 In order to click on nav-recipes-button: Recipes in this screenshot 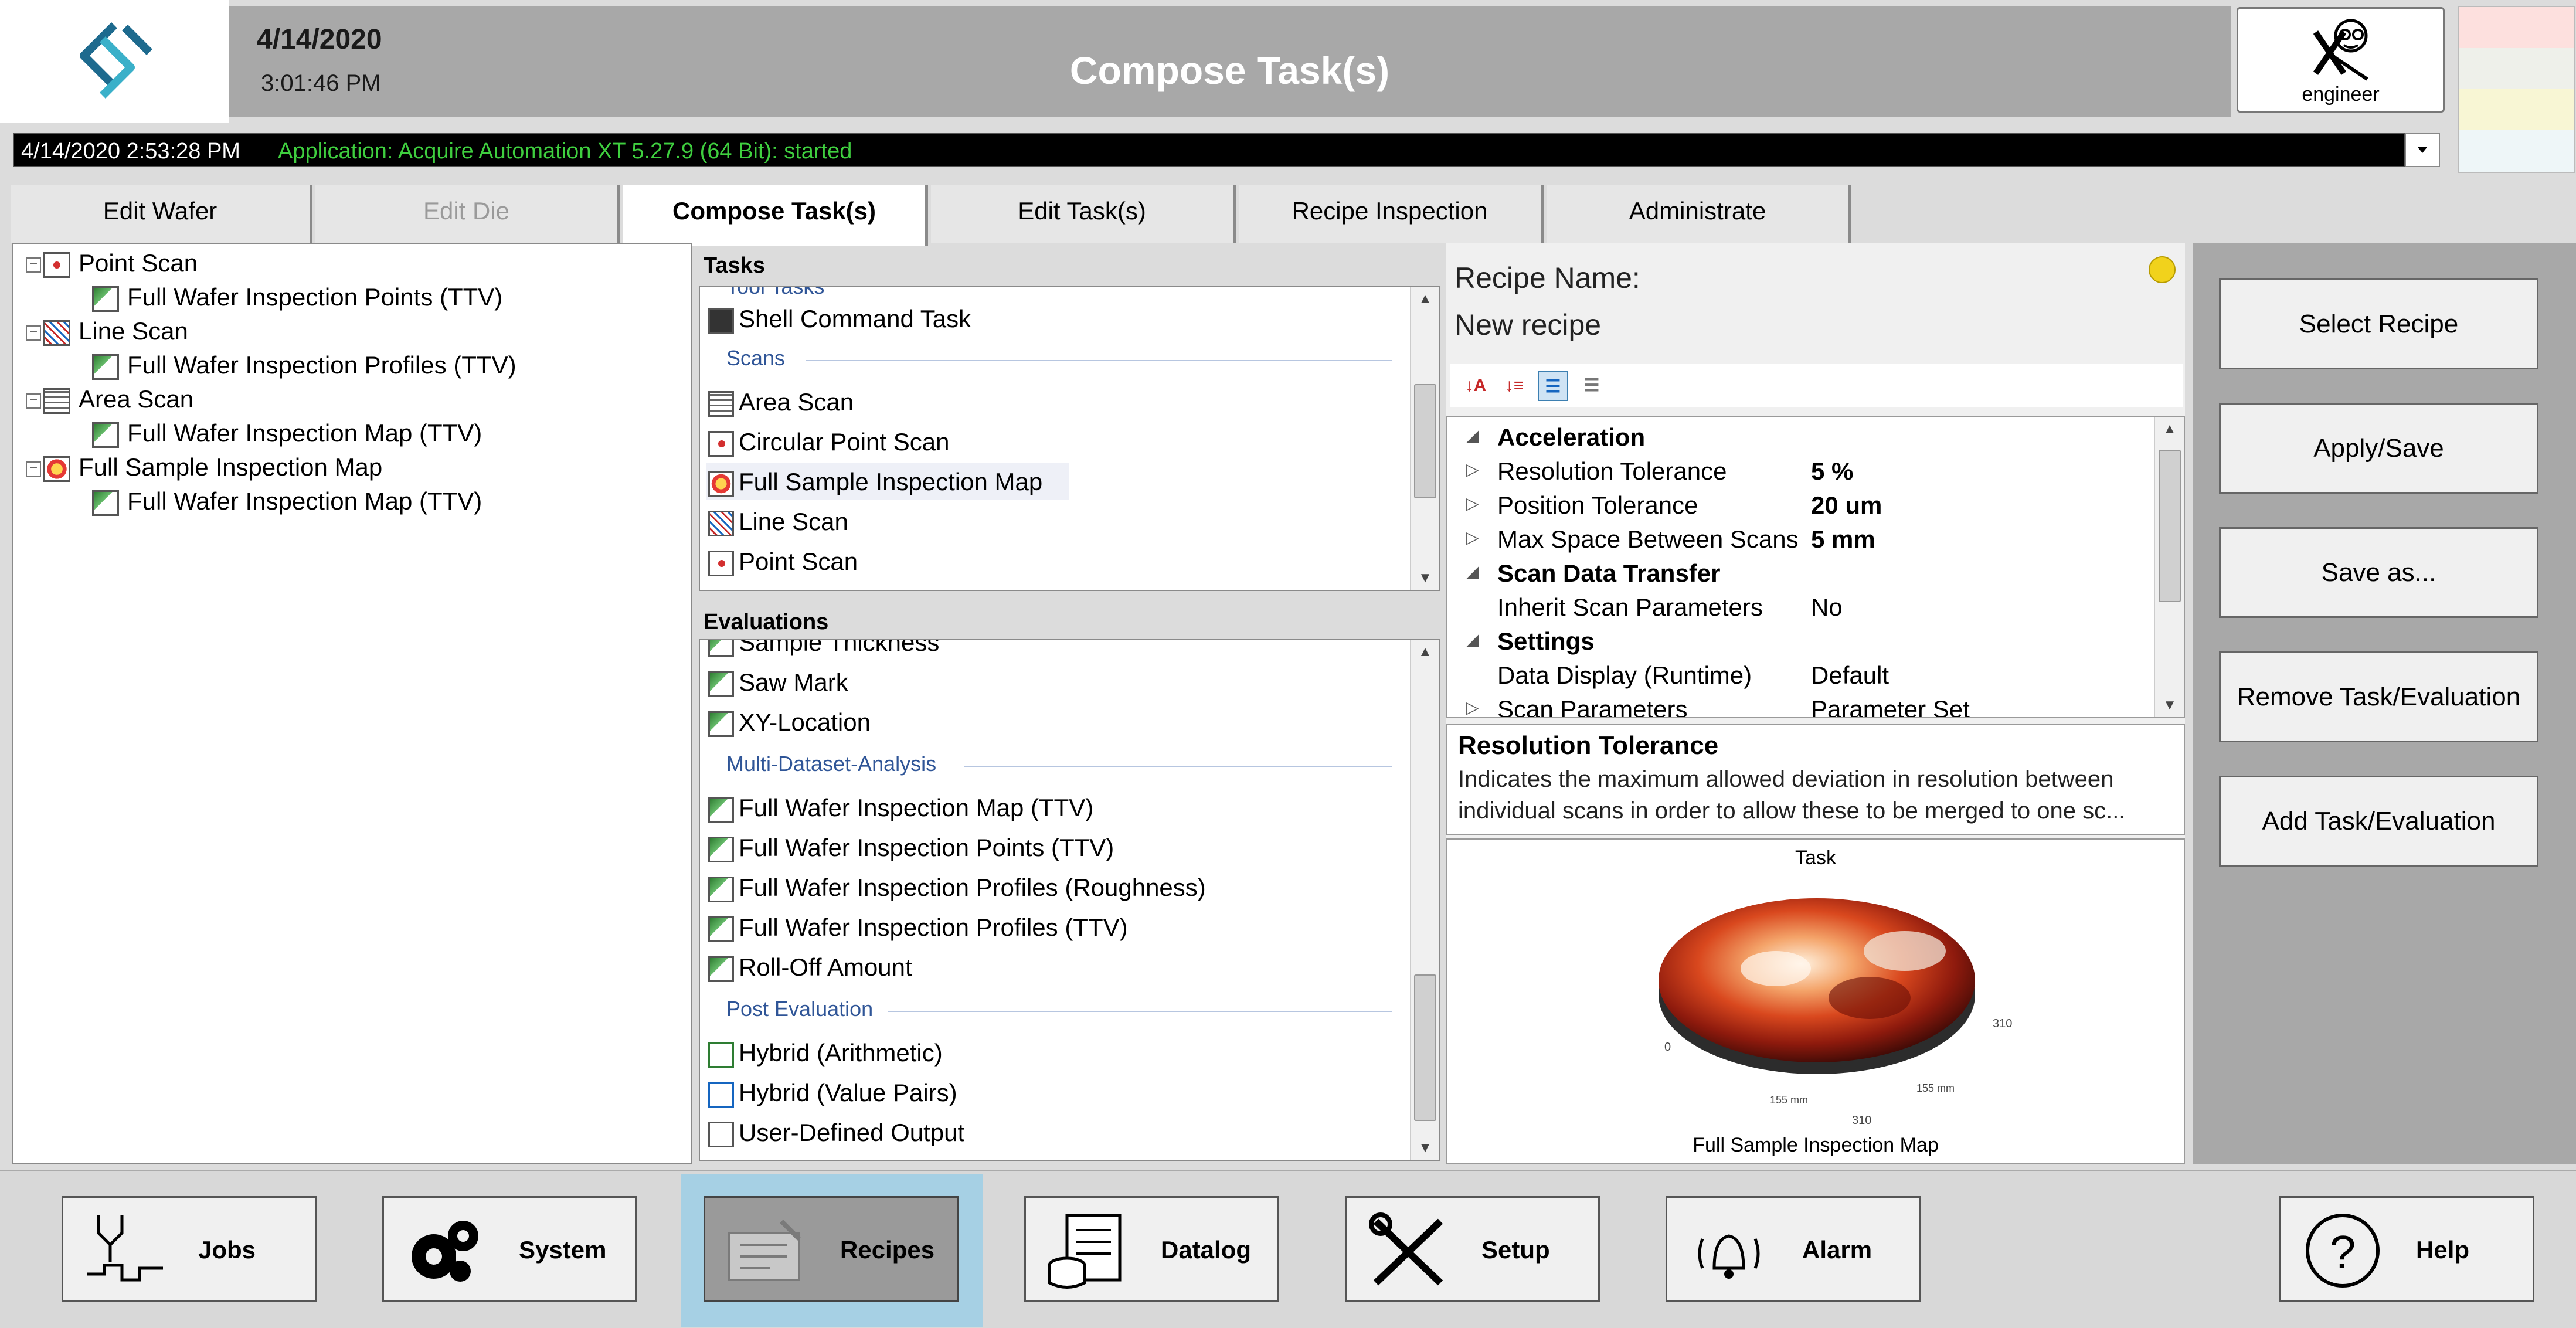, I will do `click(832, 1249)`.